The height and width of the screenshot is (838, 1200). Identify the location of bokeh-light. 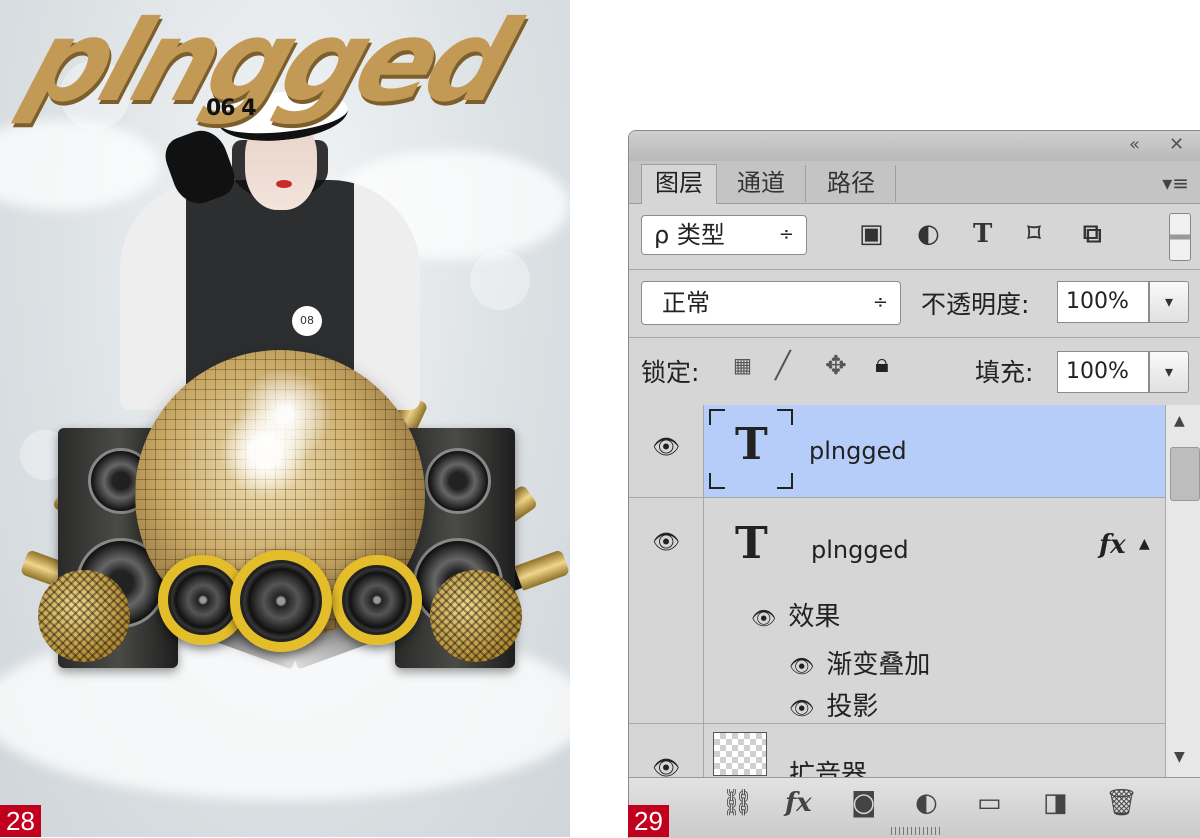
(500, 280).